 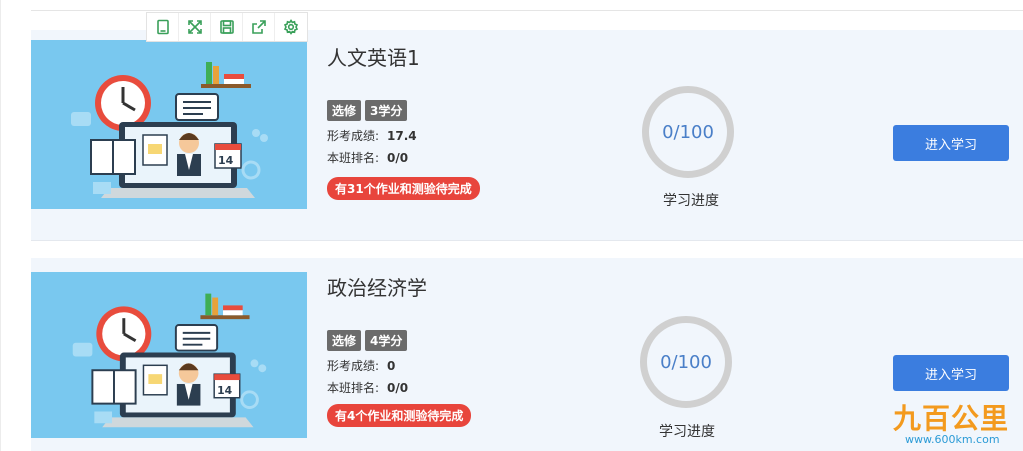 I want to click on watermark-url: www.600km.com, so click(x=952, y=439).